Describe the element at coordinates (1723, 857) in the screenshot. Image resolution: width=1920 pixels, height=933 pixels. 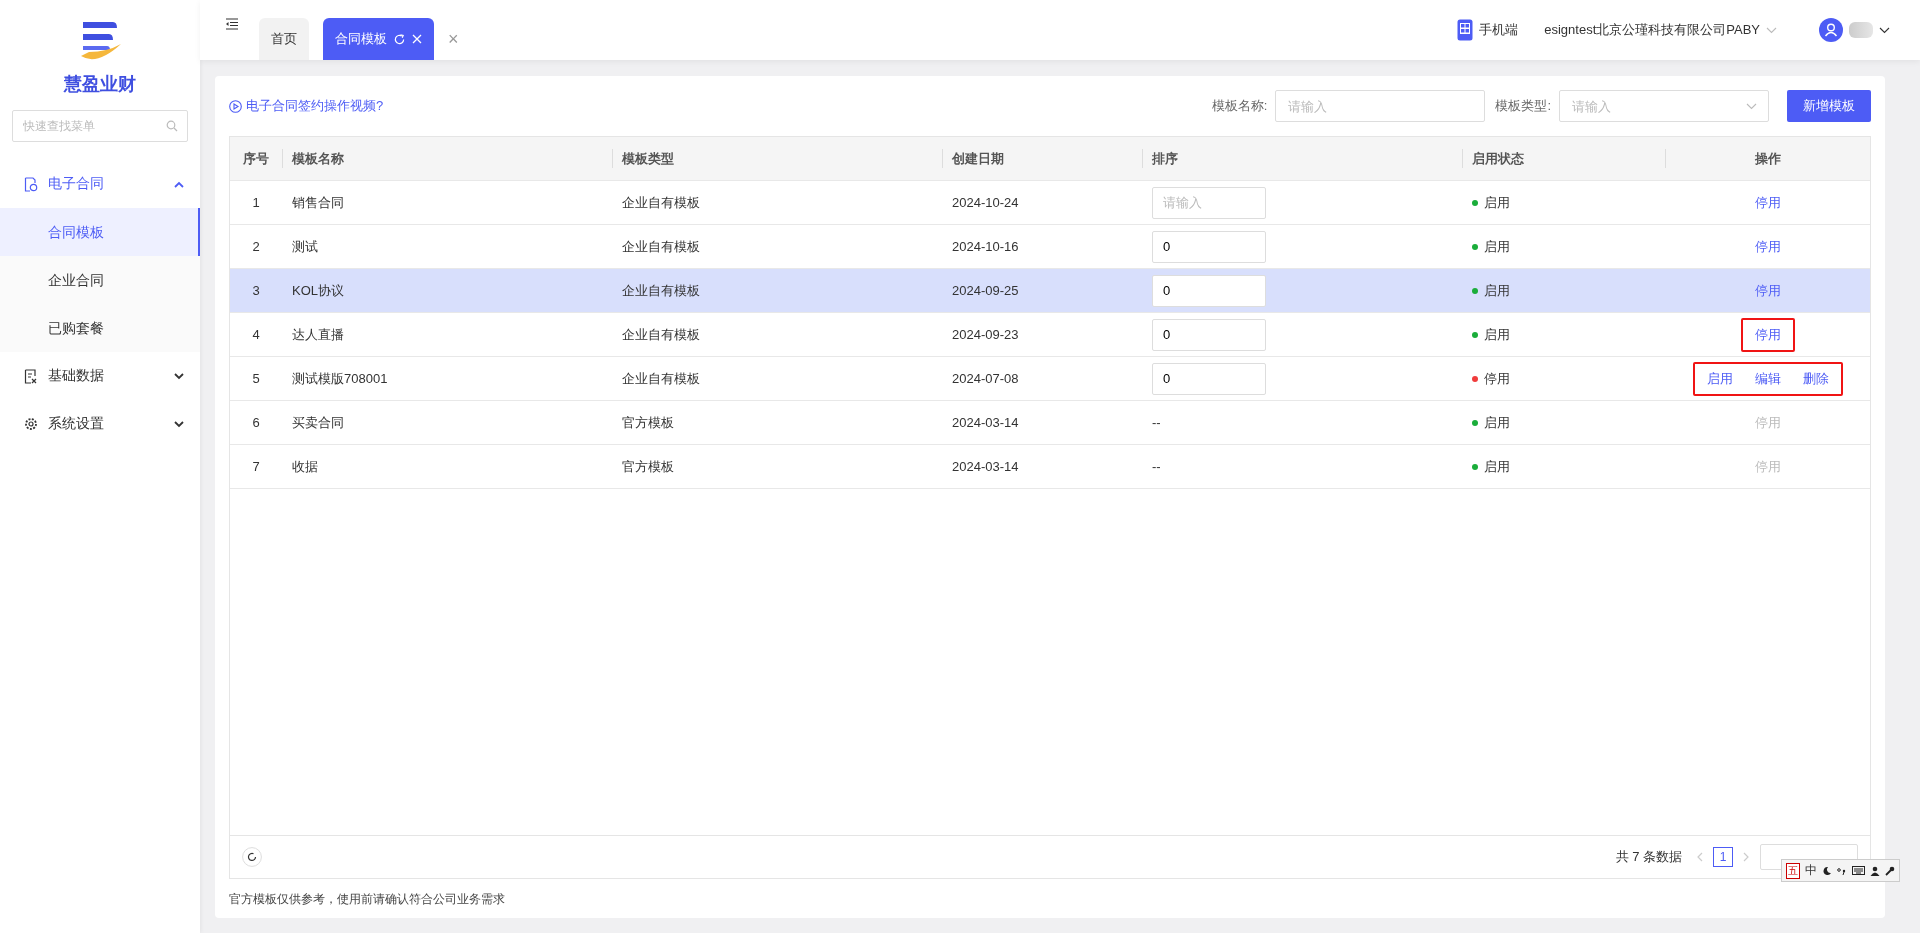
I see `page-number: 1` at that location.